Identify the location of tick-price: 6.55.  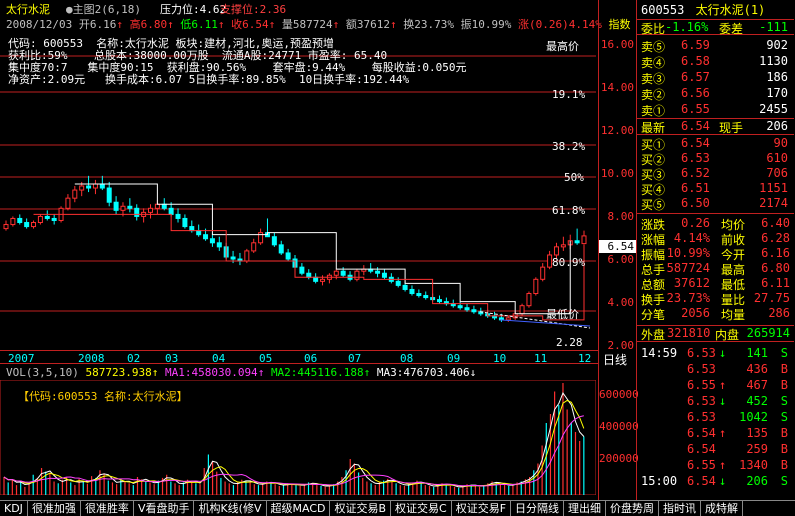
(701, 385).